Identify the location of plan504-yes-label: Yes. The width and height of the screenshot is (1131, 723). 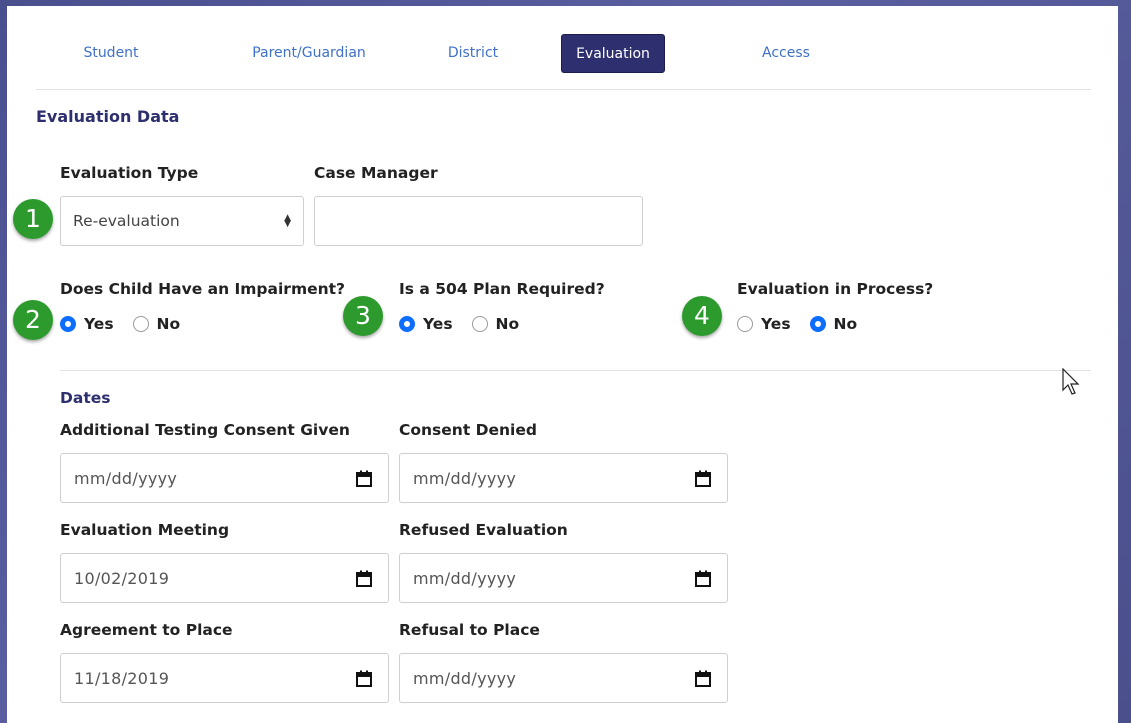
(438, 324).